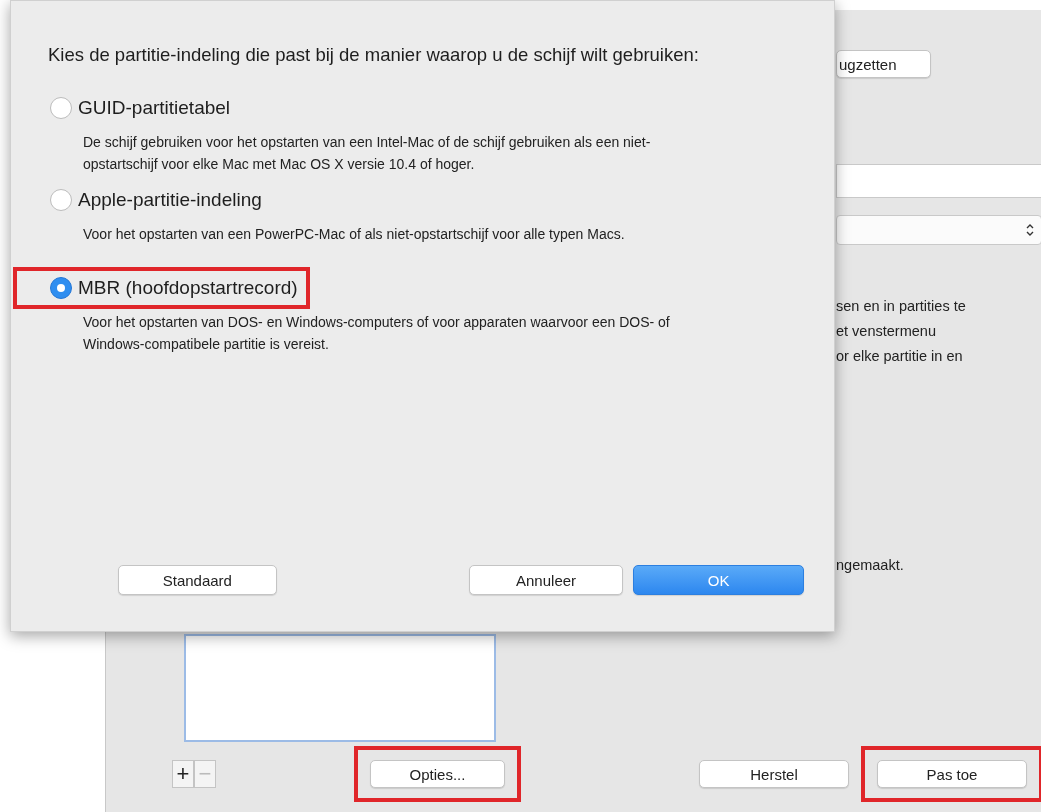  What do you see at coordinates (938, 230) in the screenshot?
I see `popup-menu` at bounding box center [938, 230].